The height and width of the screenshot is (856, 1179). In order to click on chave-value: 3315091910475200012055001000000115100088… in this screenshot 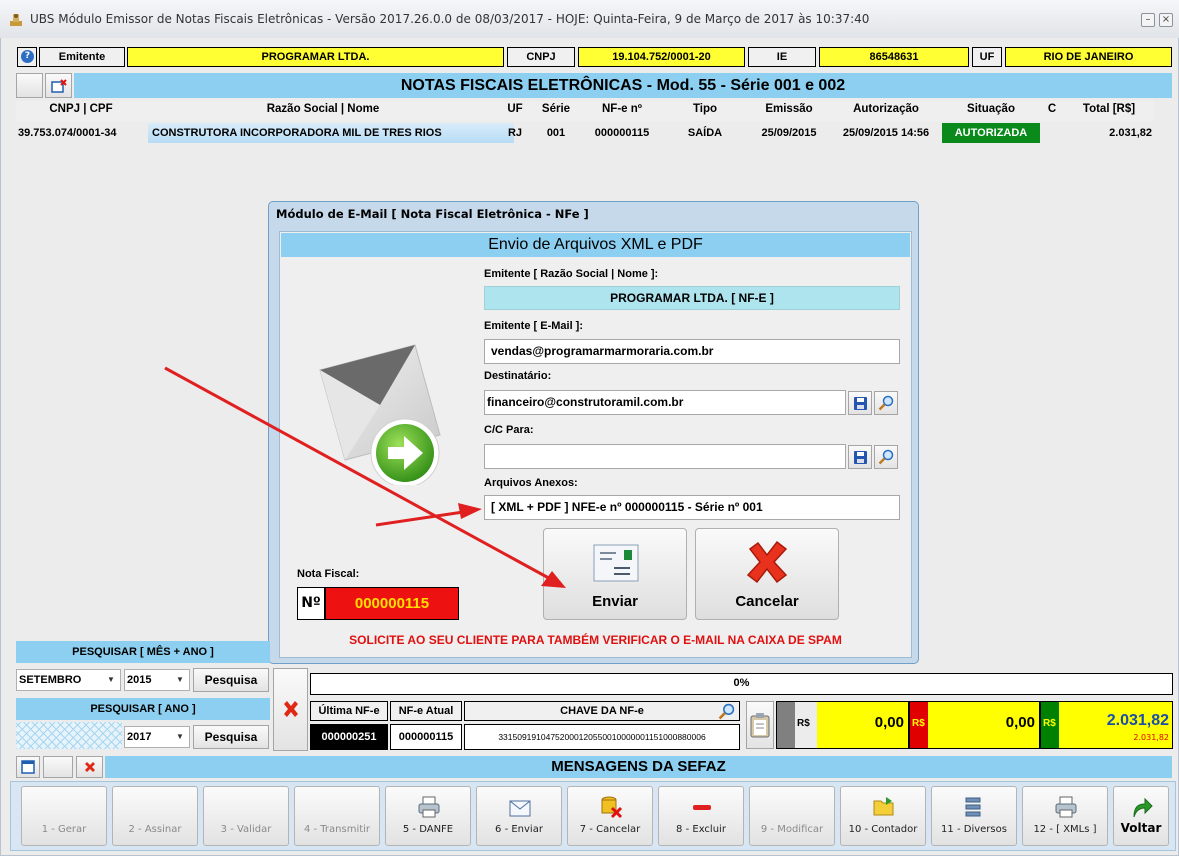, I will do `click(602, 737)`.